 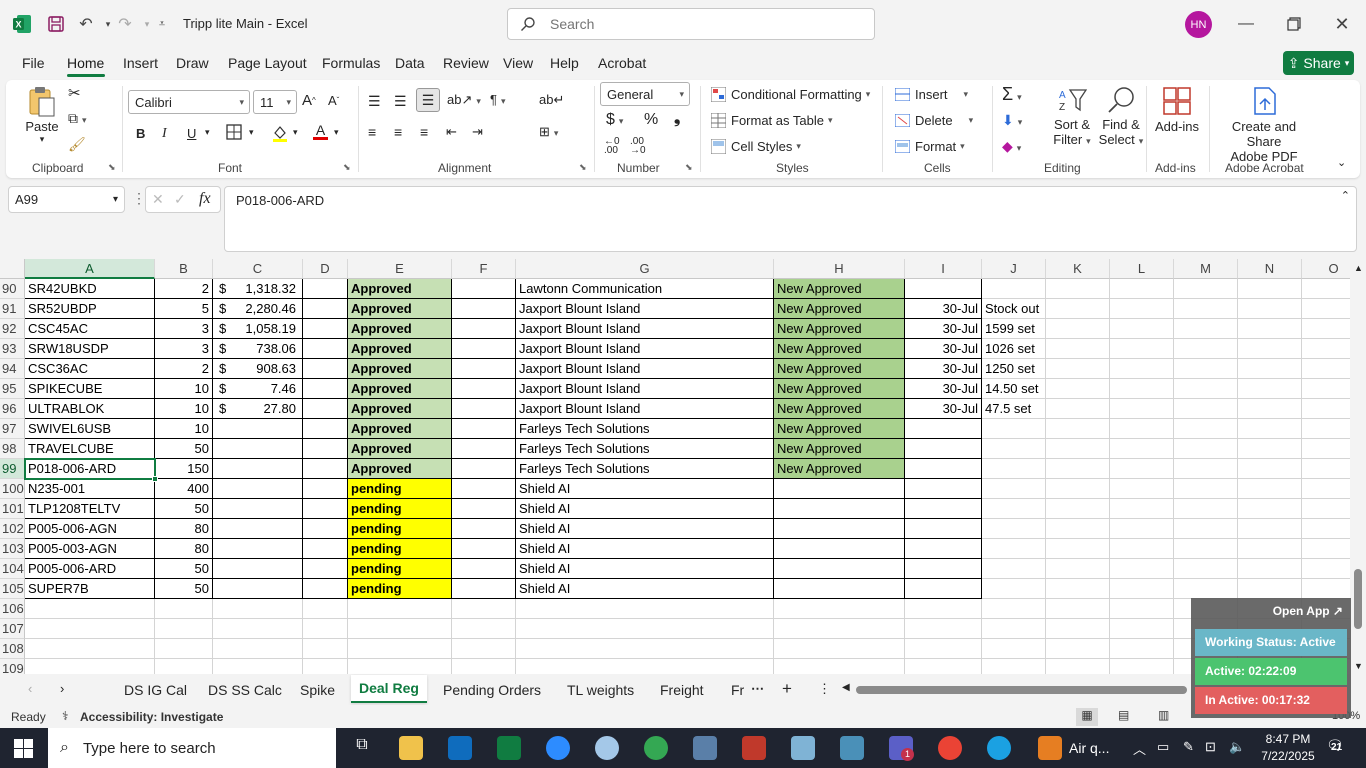 I want to click on cell-k107, so click(x=1078, y=629).